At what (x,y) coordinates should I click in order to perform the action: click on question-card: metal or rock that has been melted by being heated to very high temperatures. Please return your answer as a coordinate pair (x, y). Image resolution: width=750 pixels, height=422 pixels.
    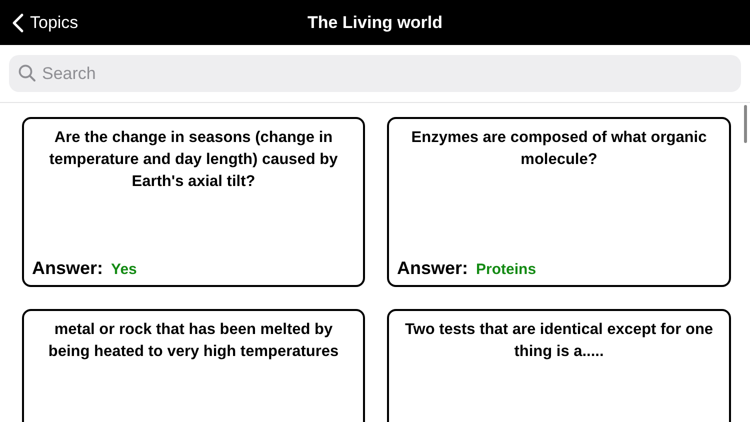
    Looking at the image, I should click on (193, 365).